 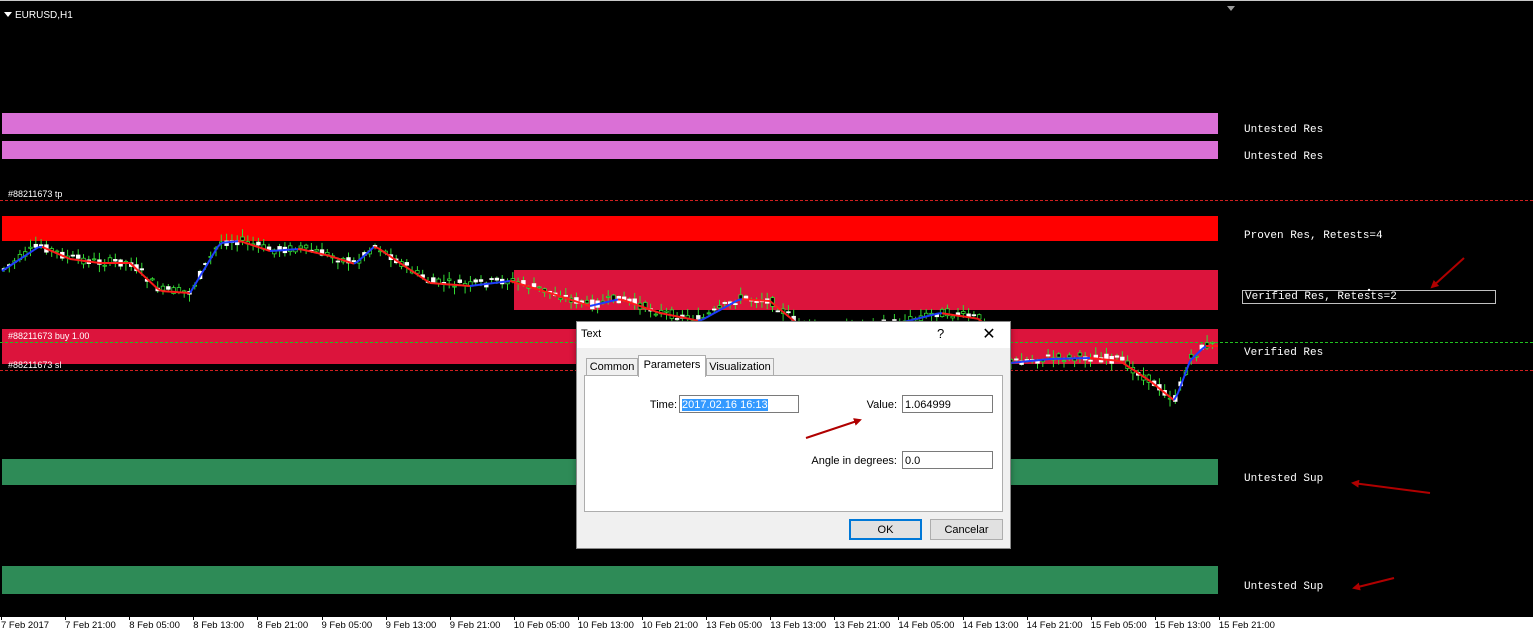 I want to click on angle-field: 0.0, so click(x=947, y=460).